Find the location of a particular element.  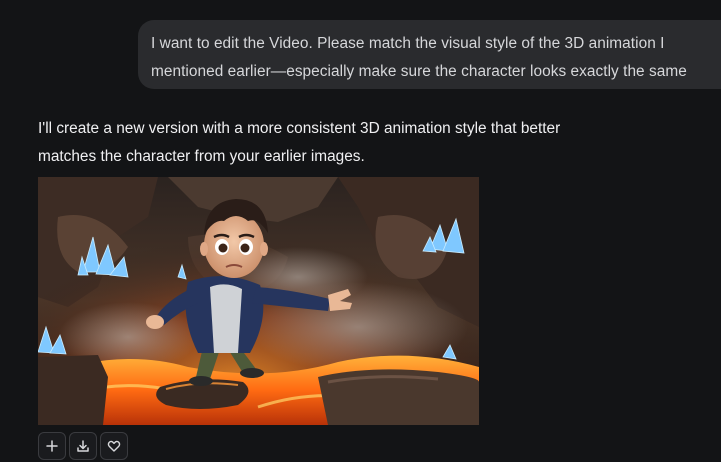

heart-icon is located at coordinates (114, 446).